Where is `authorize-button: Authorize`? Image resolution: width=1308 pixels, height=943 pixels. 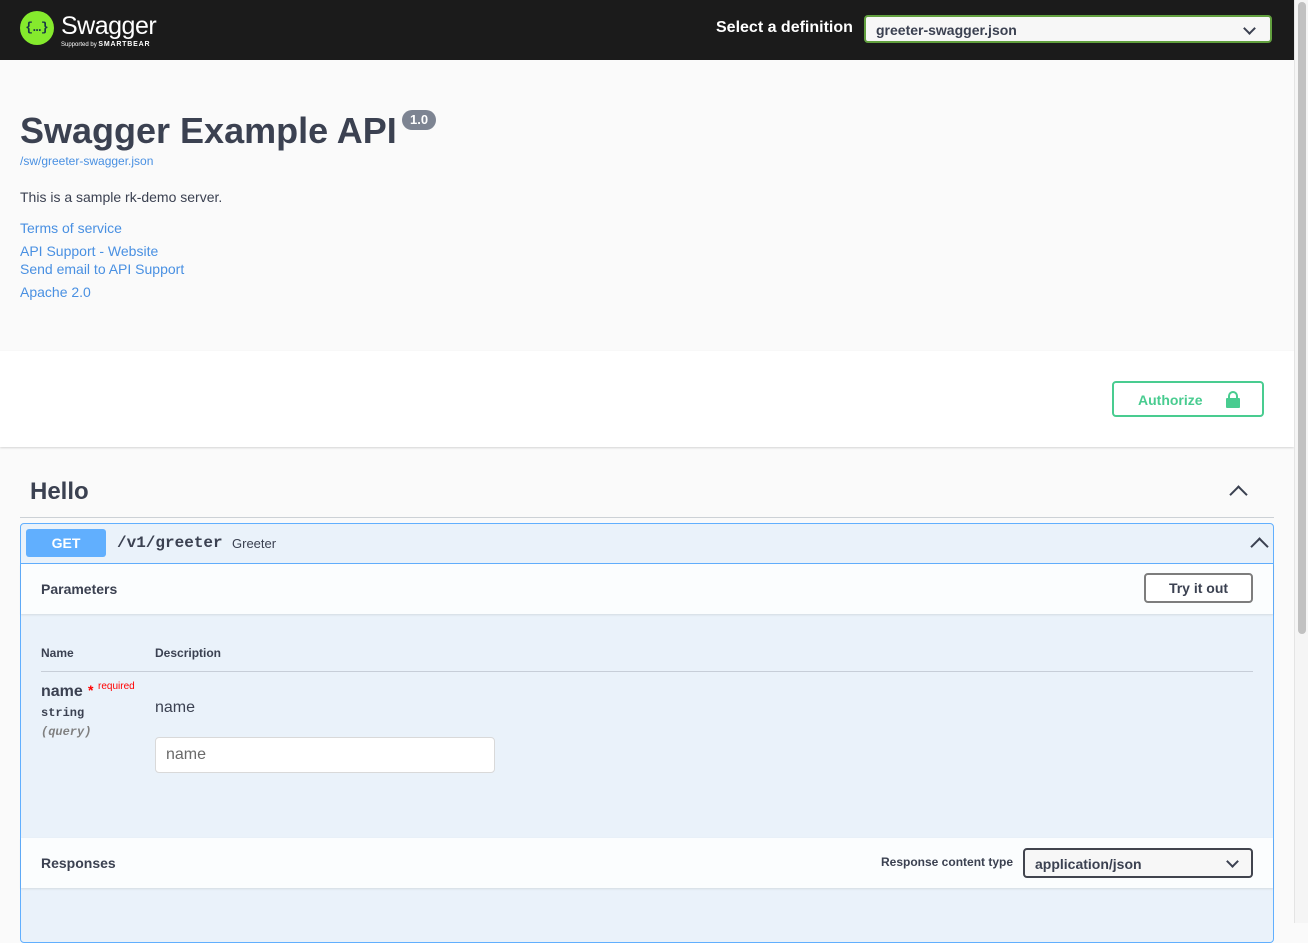 authorize-button: Authorize is located at coordinates (1188, 399).